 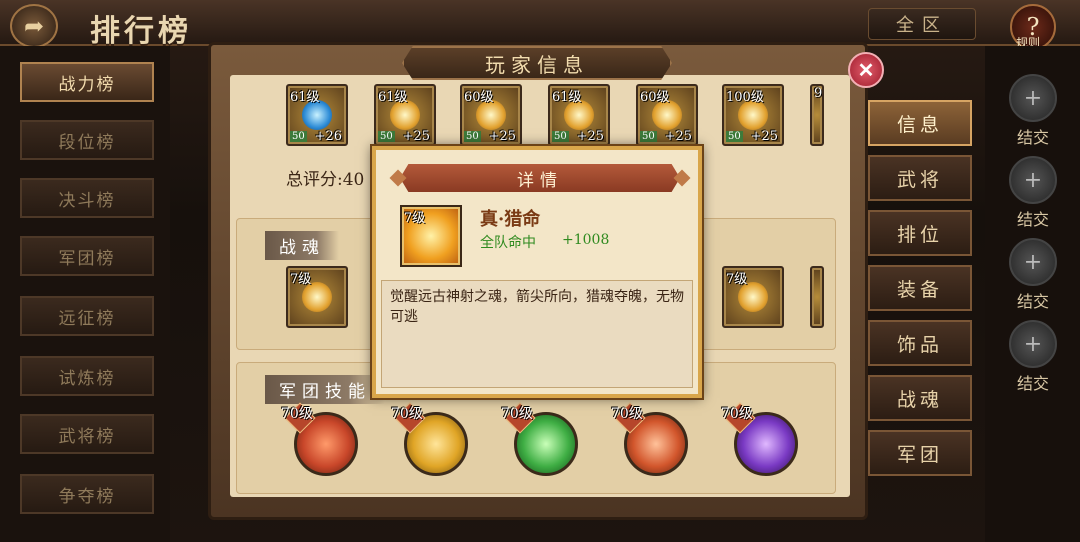 What do you see at coordinates (141, 31) in the screenshot?
I see `page-title: 排行榜` at bounding box center [141, 31].